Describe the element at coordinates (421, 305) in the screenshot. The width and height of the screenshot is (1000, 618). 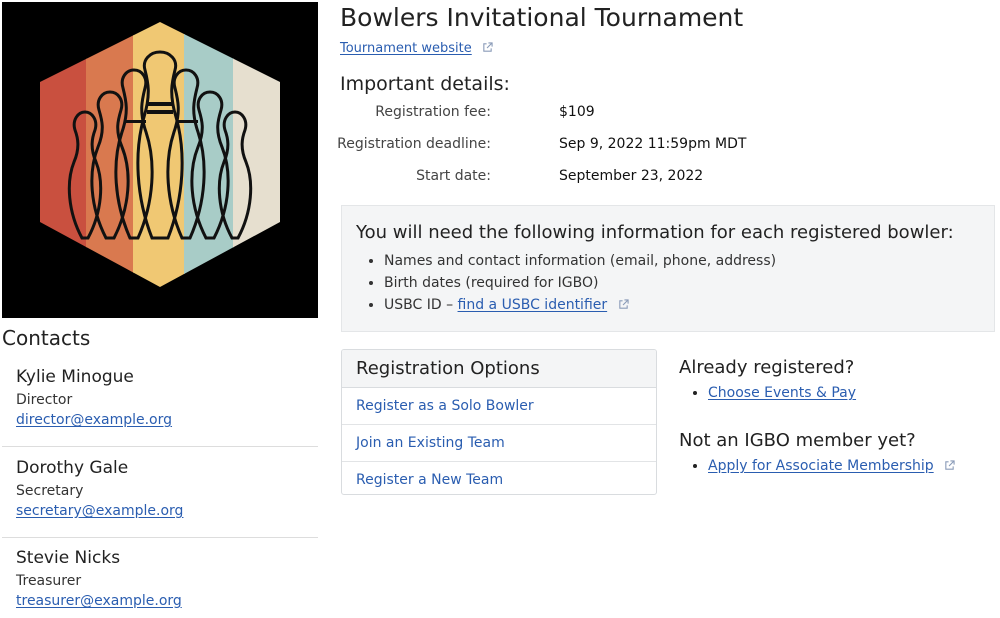
I see `usbc-prefix: USBC ID –` at that location.